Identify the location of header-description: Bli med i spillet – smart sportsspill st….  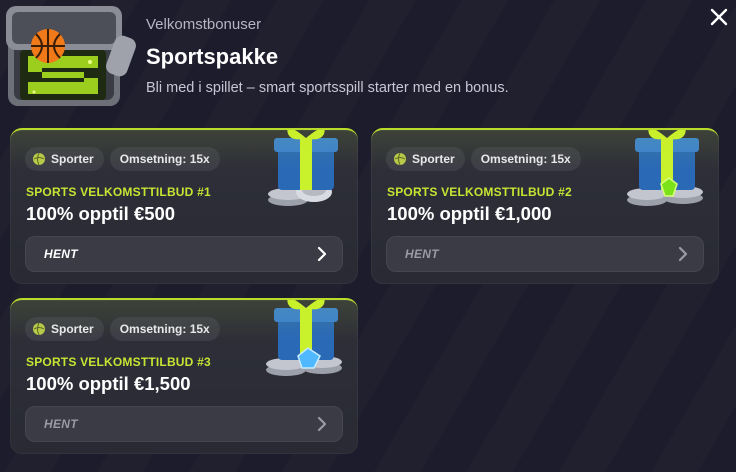
(327, 88).